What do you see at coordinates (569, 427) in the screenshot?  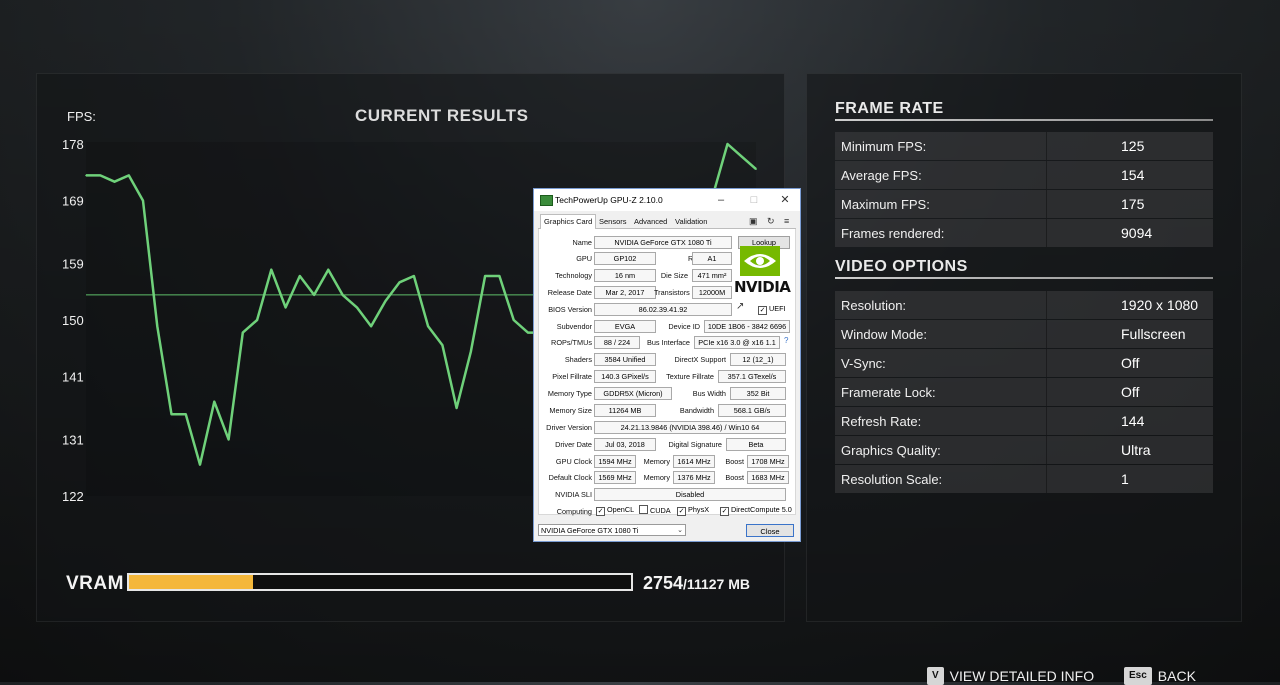 I see `label-driver-version: Driver Version` at bounding box center [569, 427].